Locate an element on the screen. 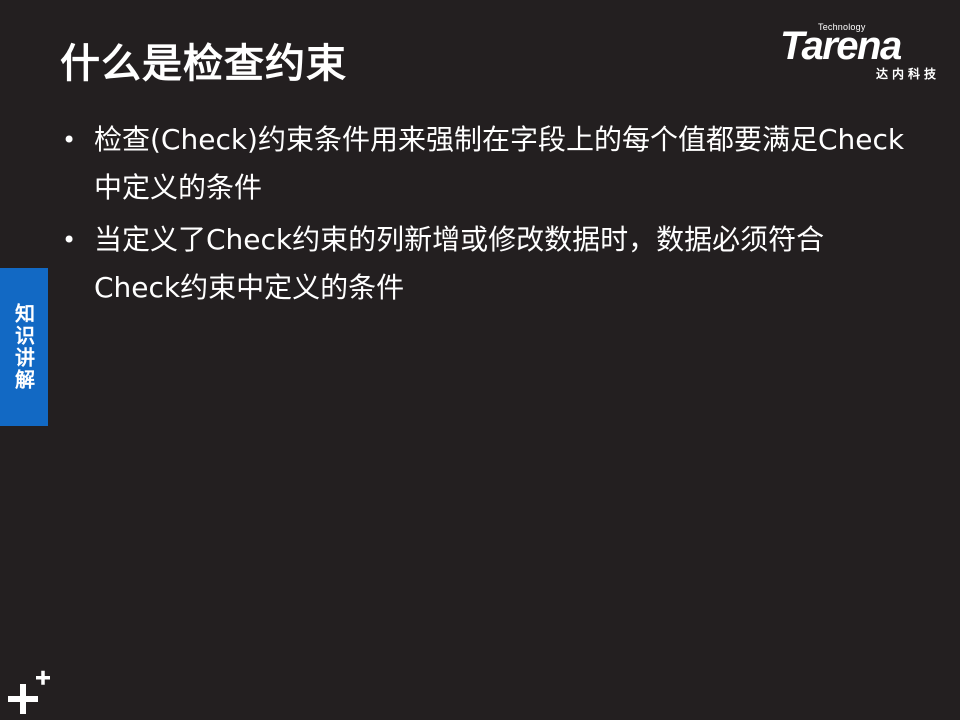  tarena-logo: Technology Tarena 达内科技 is located at coordinates (864, 53).